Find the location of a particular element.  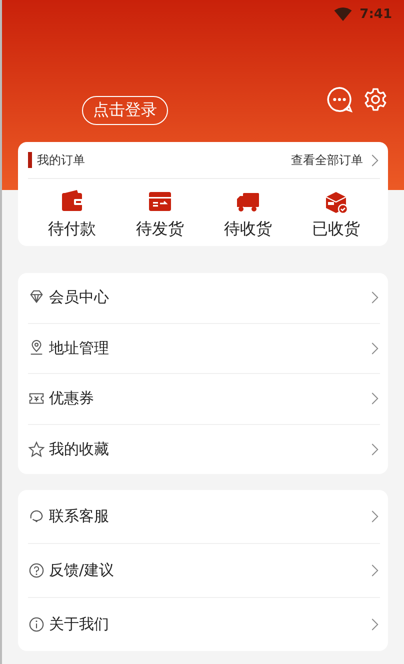

title-bar is located at coordinates (30, 160).